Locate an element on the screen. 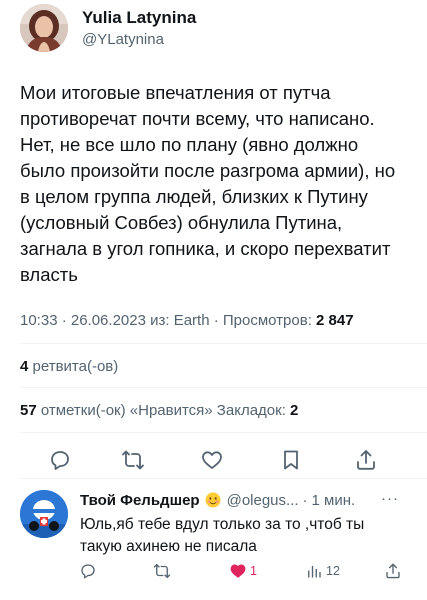  likes-bookmarks-stat: 57 отметки(-ок) «Нравится» Закладок: 2 is located at coordinates (159, 410).